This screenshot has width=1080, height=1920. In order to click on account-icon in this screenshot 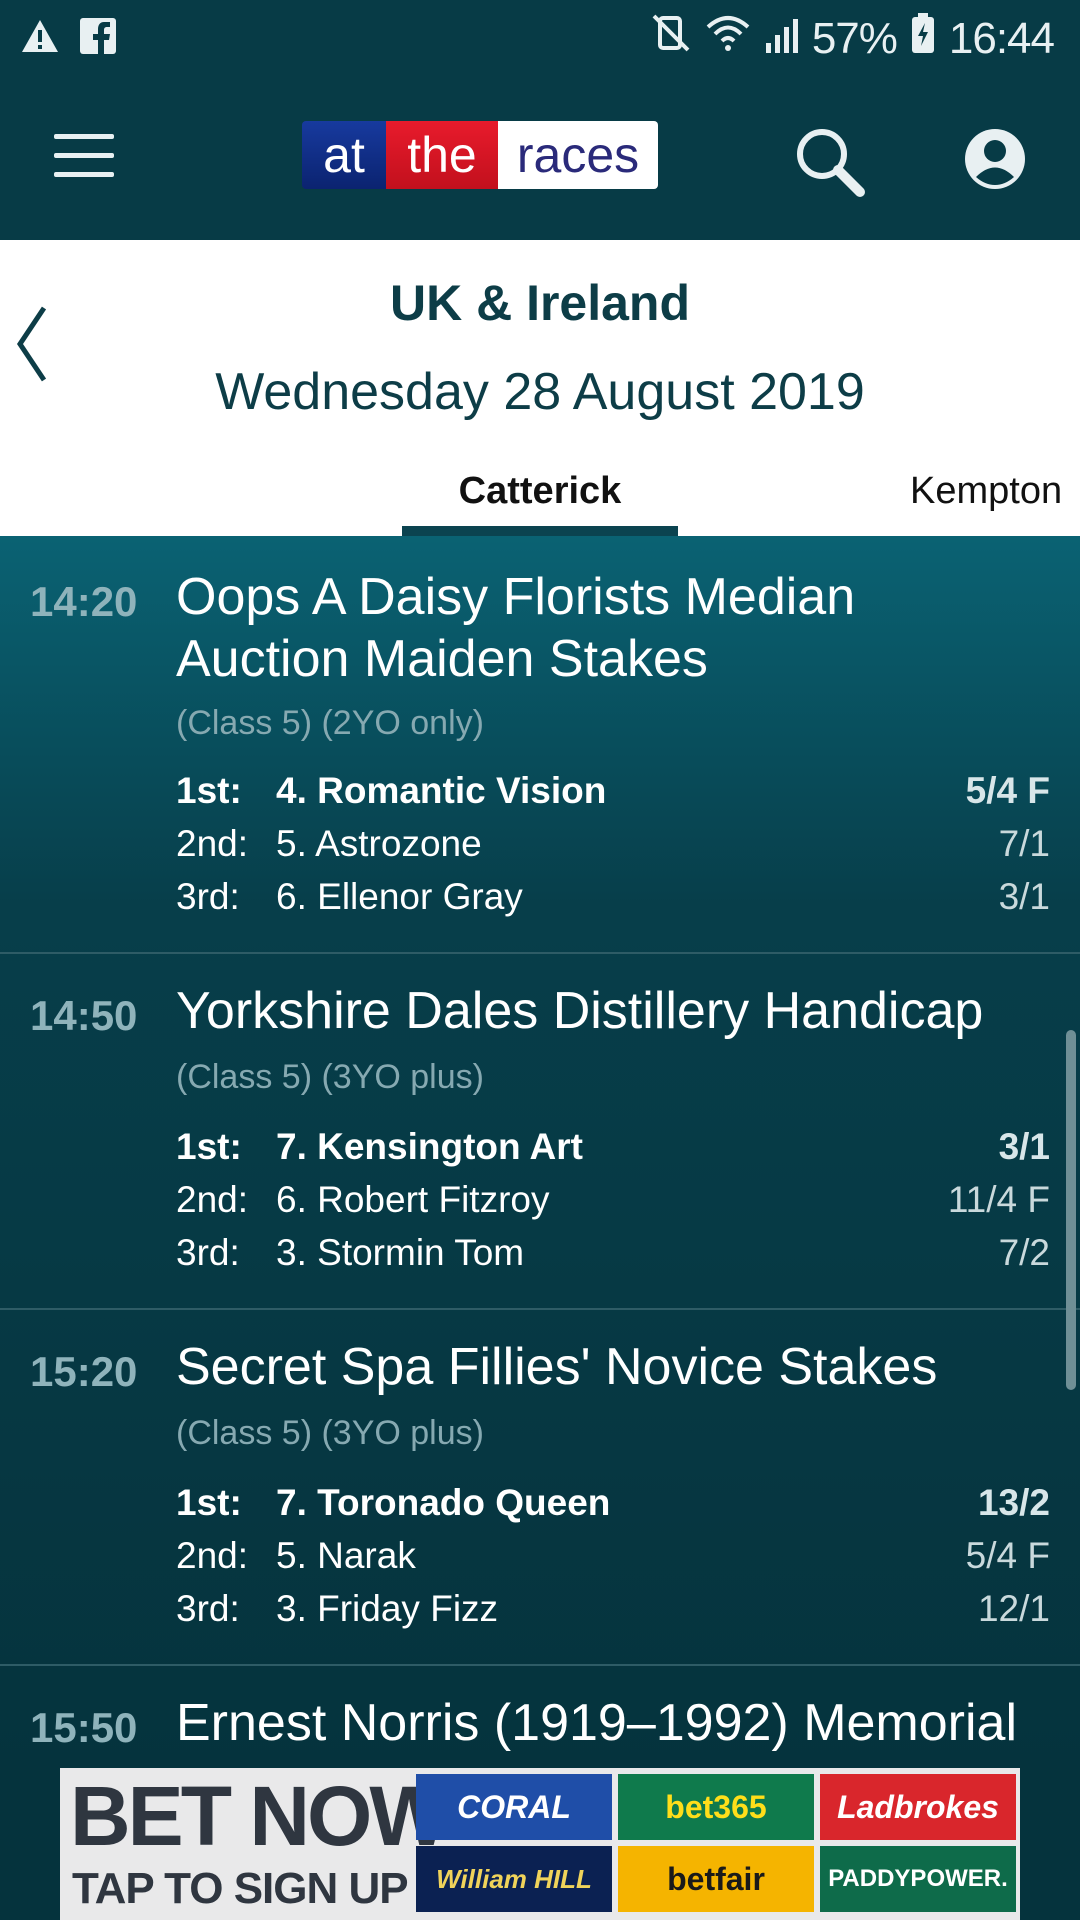, I will do `click(995, 161)`.